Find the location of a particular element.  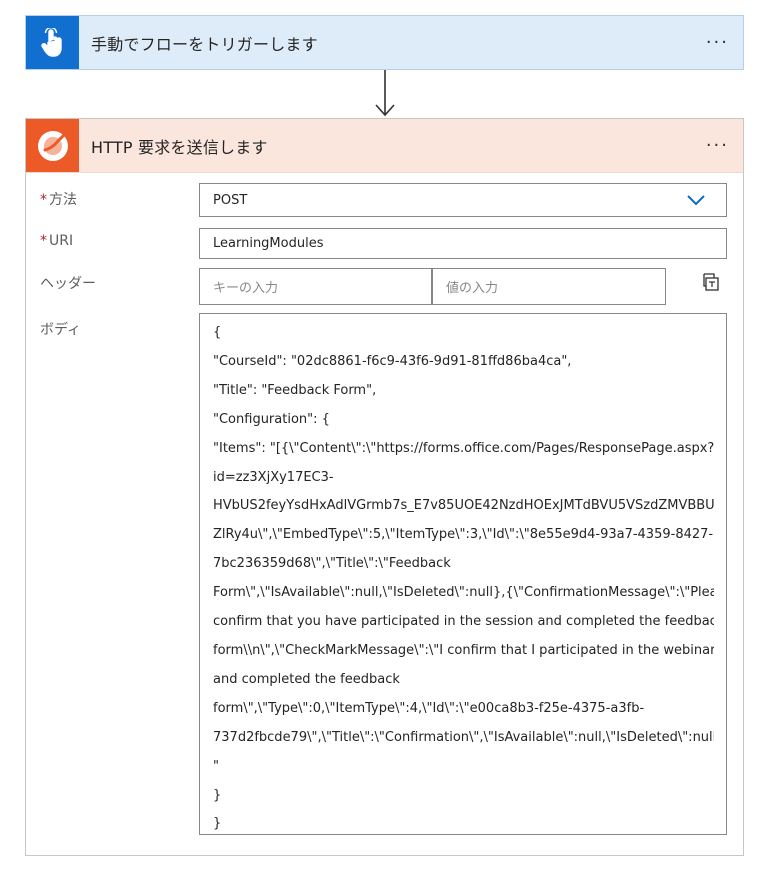

header-value-placeholder: 値の入力 is located at coordinates (472, 288).